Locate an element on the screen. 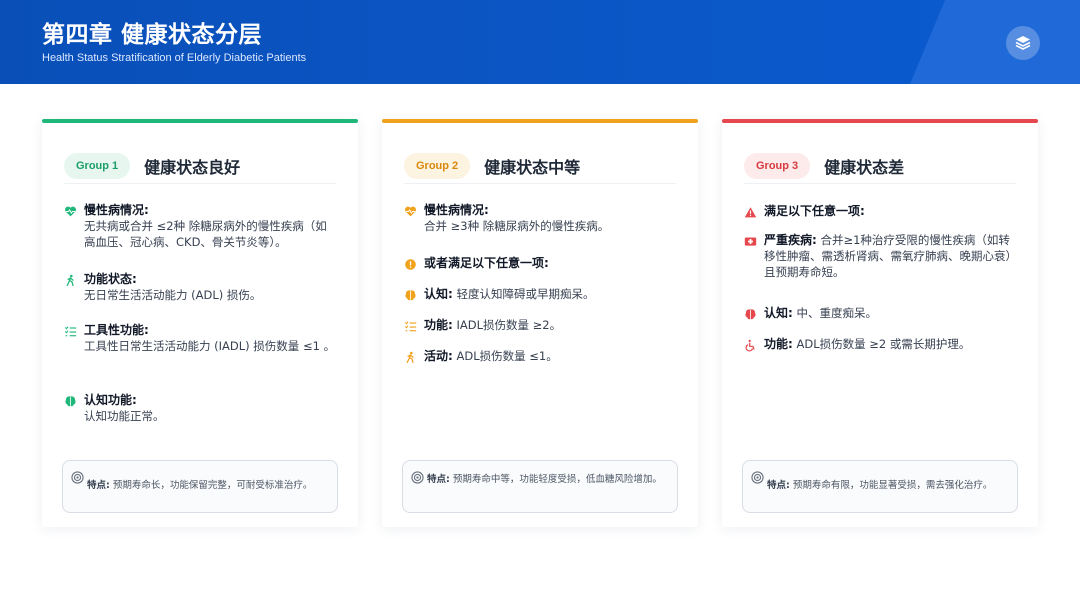 The height and width of the screenshot is (608, 1080). criterion-text: 认知功能正常。 is located at coordinates (124, 416).